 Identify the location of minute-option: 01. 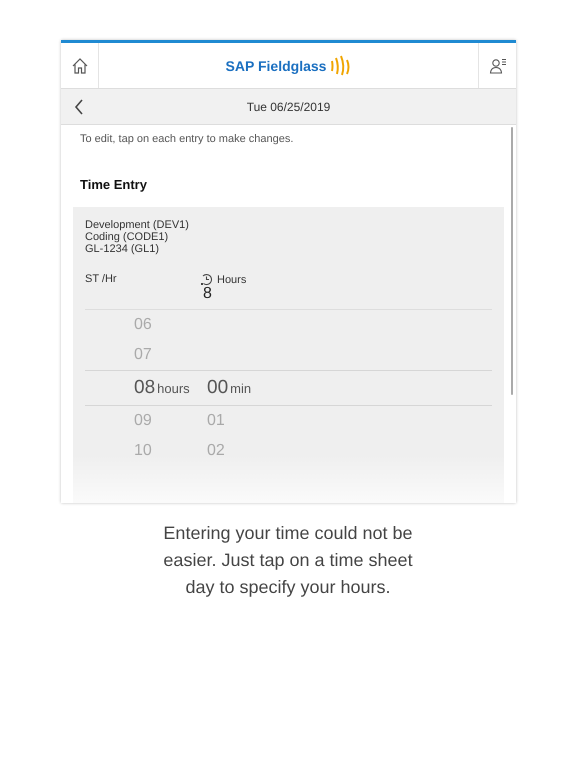
(216, 421).